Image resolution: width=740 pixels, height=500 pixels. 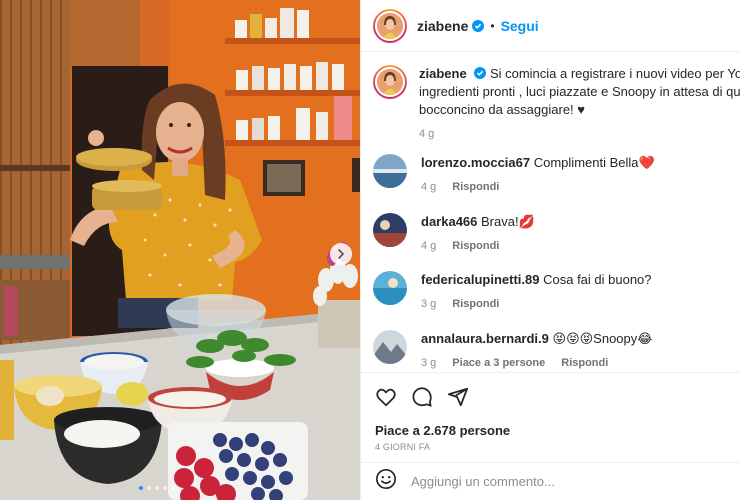 What do you see at coordinates (602, 338) in the screenshot?
I see `comment-text: 😝😝😝Snoopy😂` at bounding box center [602, 338].